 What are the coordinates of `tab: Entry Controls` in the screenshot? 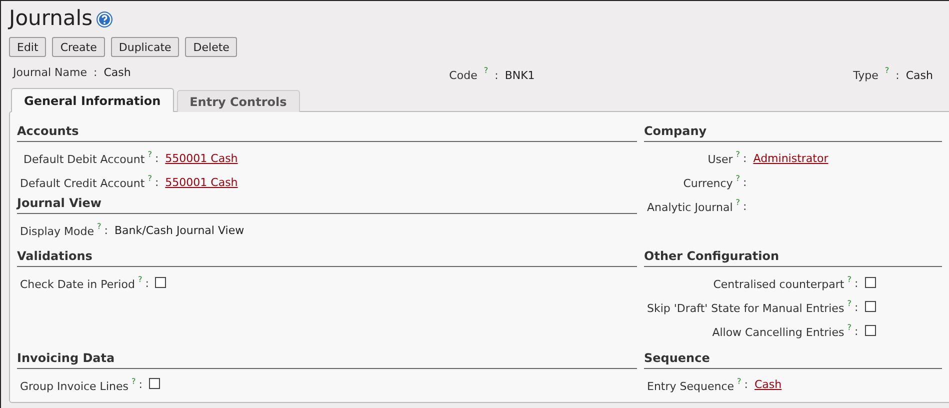 It's located at (238, 101).